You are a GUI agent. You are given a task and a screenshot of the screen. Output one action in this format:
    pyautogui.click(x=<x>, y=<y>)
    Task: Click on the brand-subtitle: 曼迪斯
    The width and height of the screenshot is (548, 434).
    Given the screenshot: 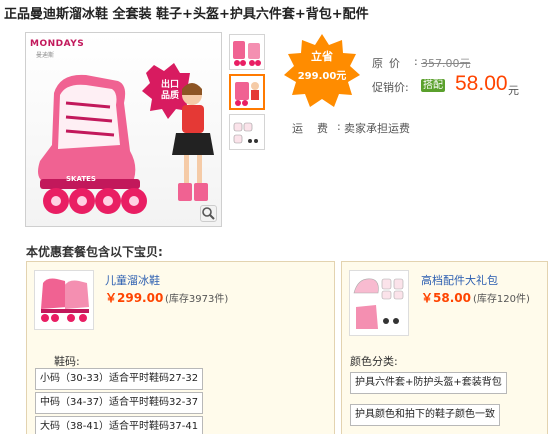 What is the action you would take?
    pyautogui.click(x=45, y=55)
    